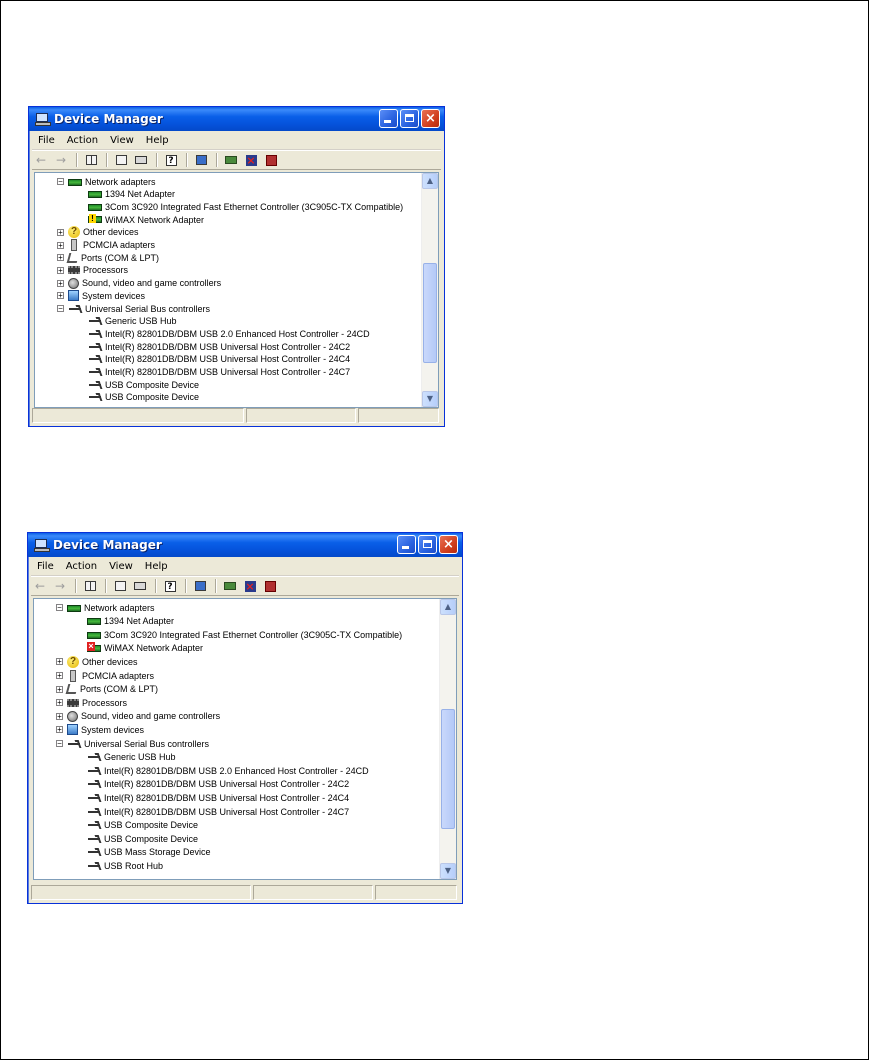  I want to click on tree-item-usb-mass-storage-device: USB Mass Storage Device, so click(149, 852).